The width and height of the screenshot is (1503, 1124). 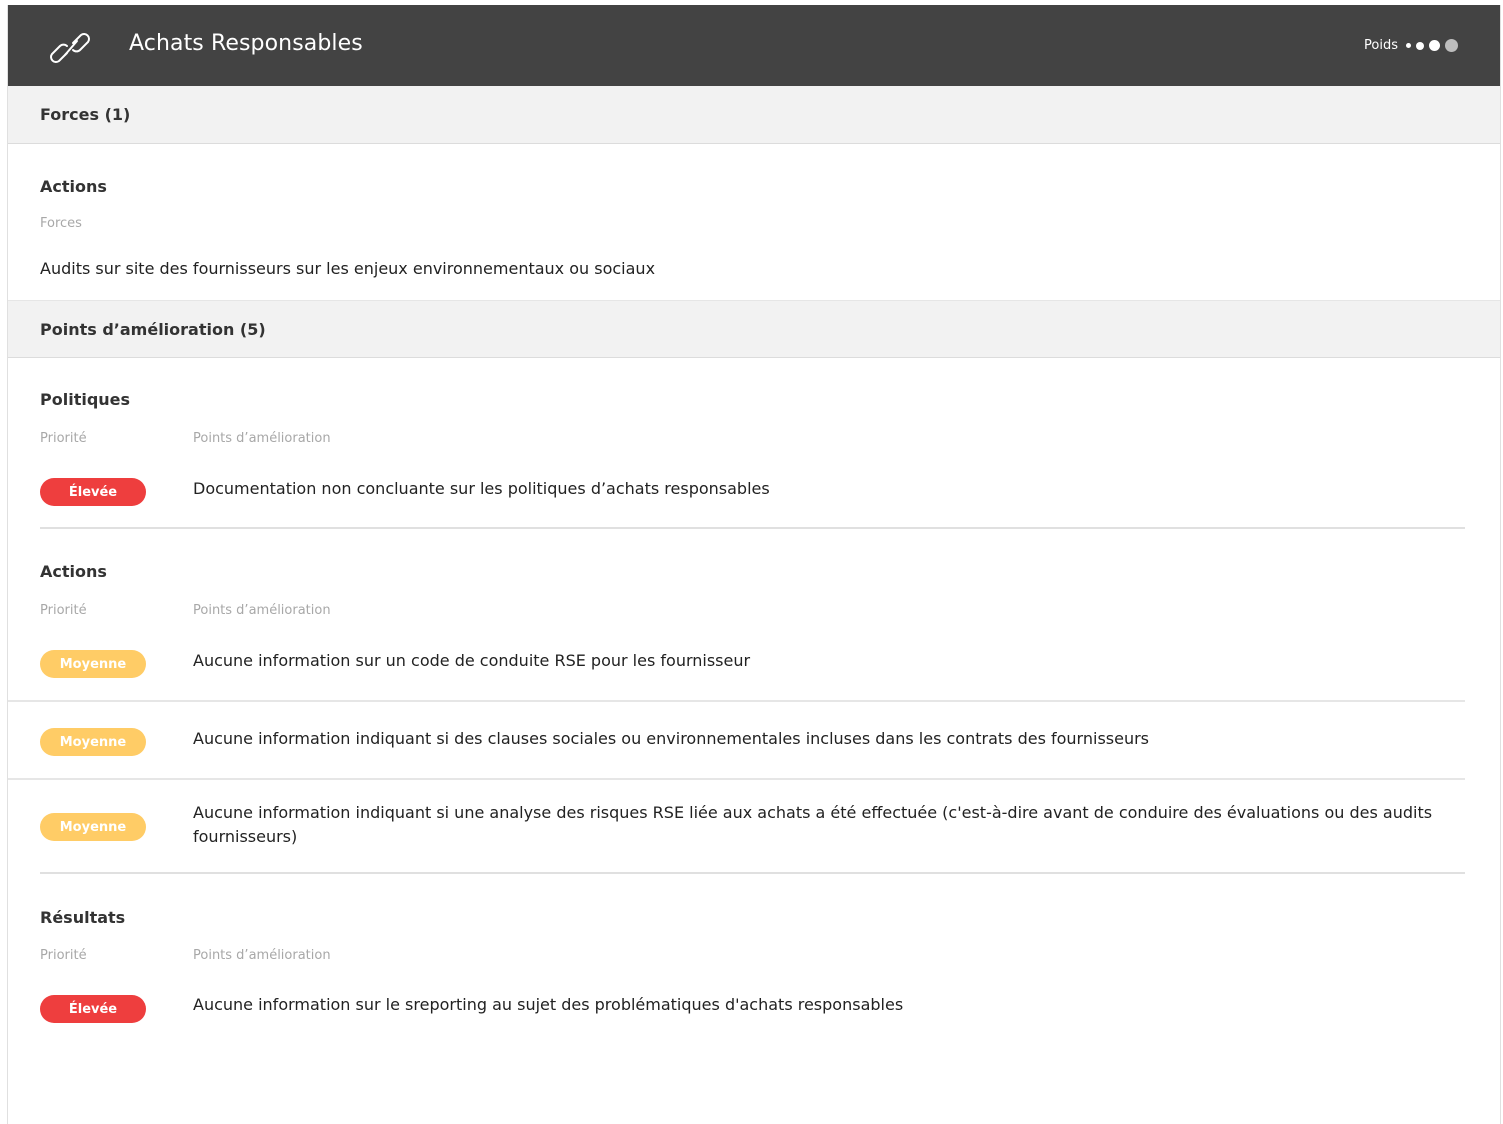 What do you see at coordinates (246, 43) in the screenshot?
I see `card-title: Achats Responsables` at bounding box center [246, 43].